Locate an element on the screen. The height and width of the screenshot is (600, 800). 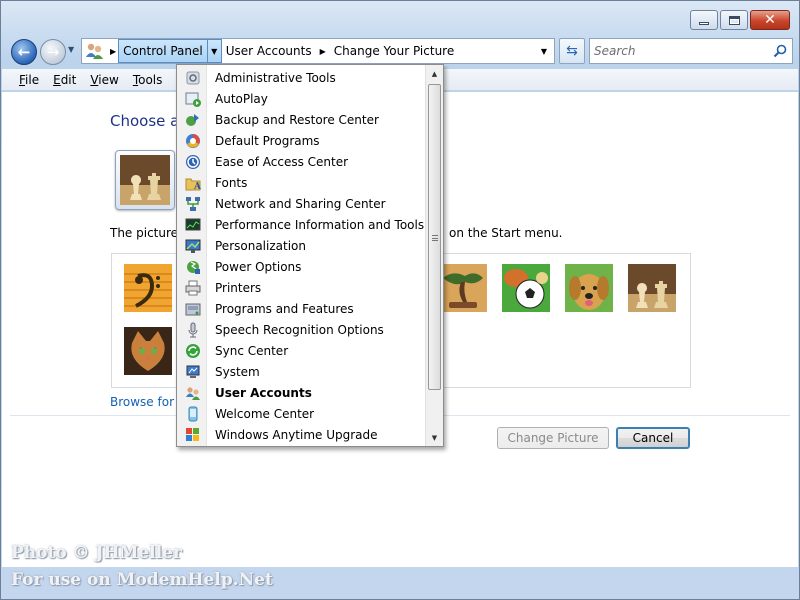
maximize-icon is located at coordinates (734, 20).